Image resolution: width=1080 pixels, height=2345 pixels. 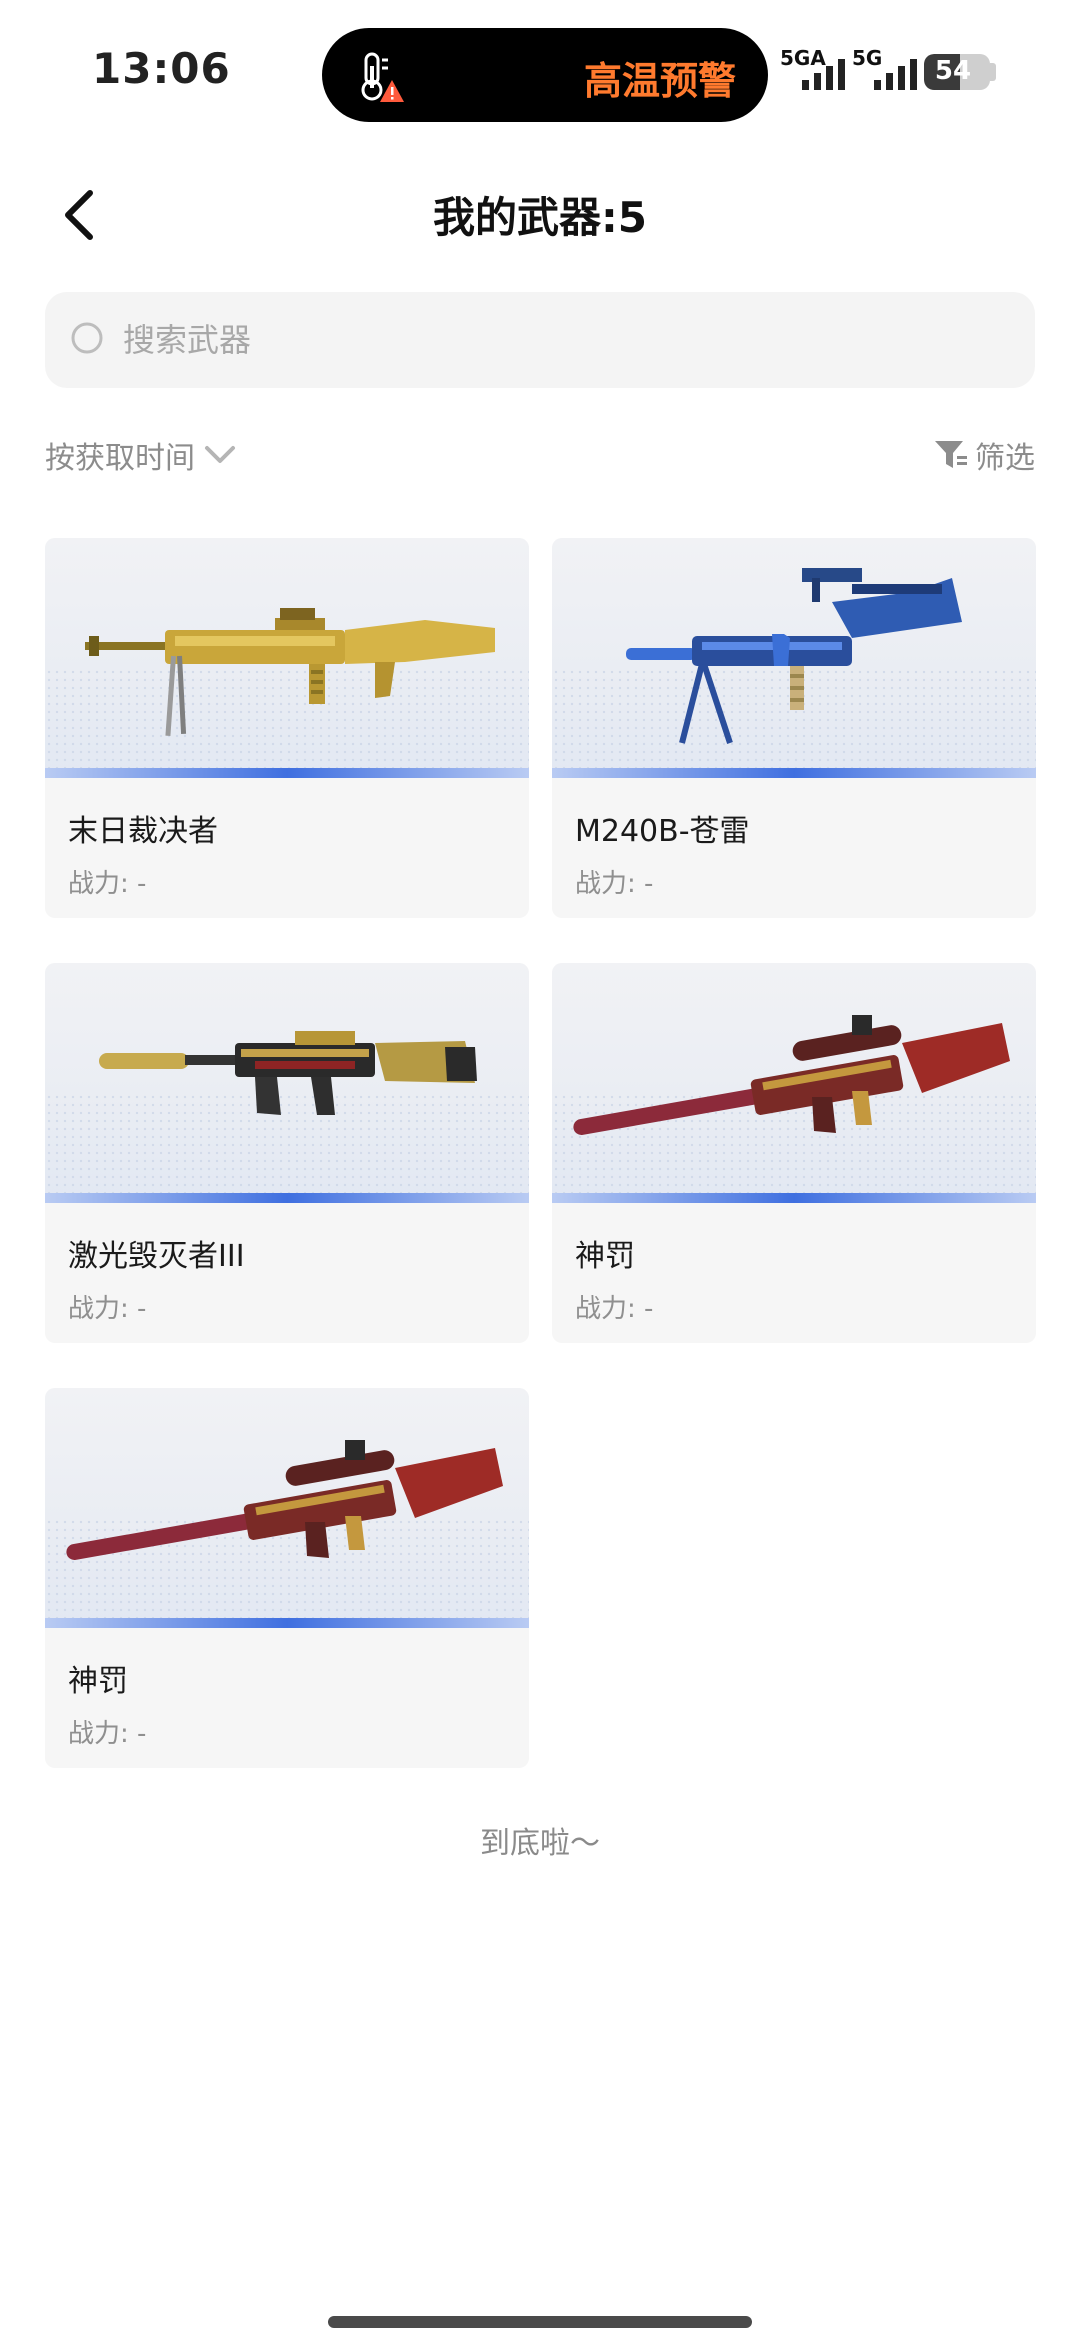 I want to click on end-of-list-text: 到底啦～, so click(x=540, y=1843).